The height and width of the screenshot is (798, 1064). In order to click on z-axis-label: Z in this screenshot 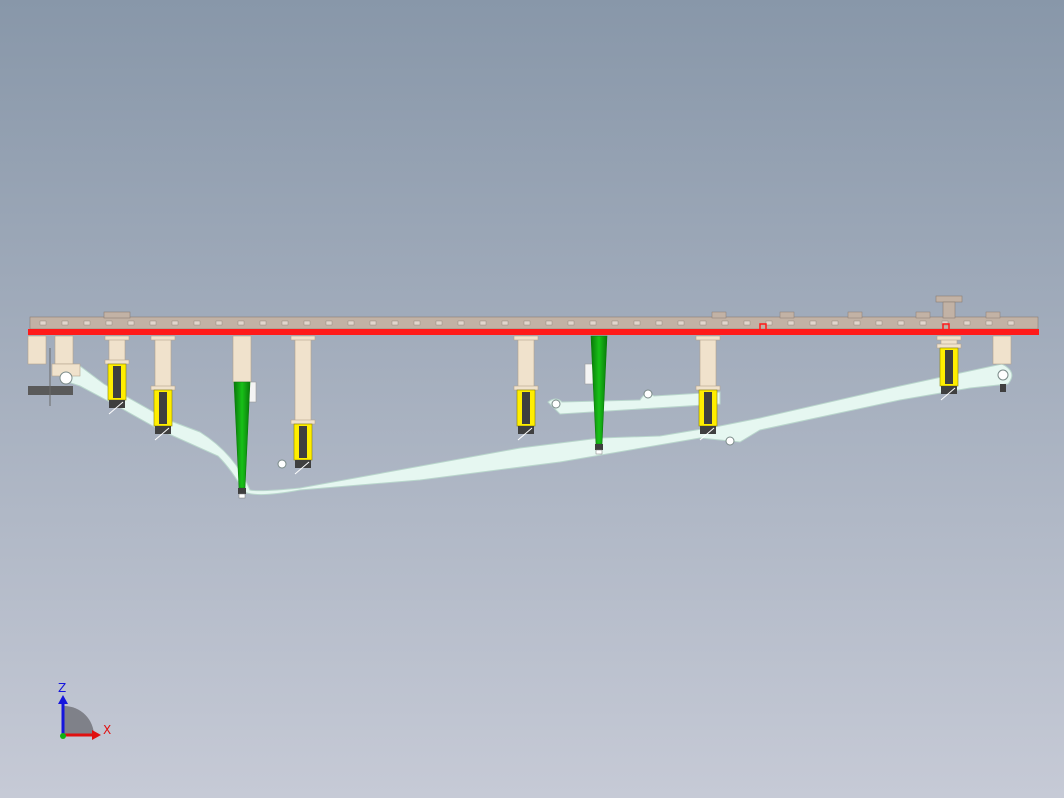, I will do `click(62, 688)`.